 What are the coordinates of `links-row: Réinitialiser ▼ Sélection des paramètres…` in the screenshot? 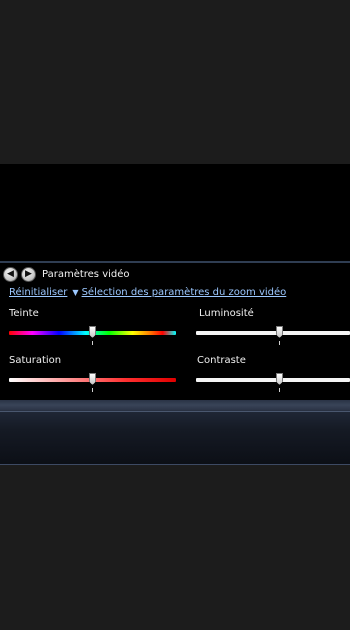 It's located at (147, 292).